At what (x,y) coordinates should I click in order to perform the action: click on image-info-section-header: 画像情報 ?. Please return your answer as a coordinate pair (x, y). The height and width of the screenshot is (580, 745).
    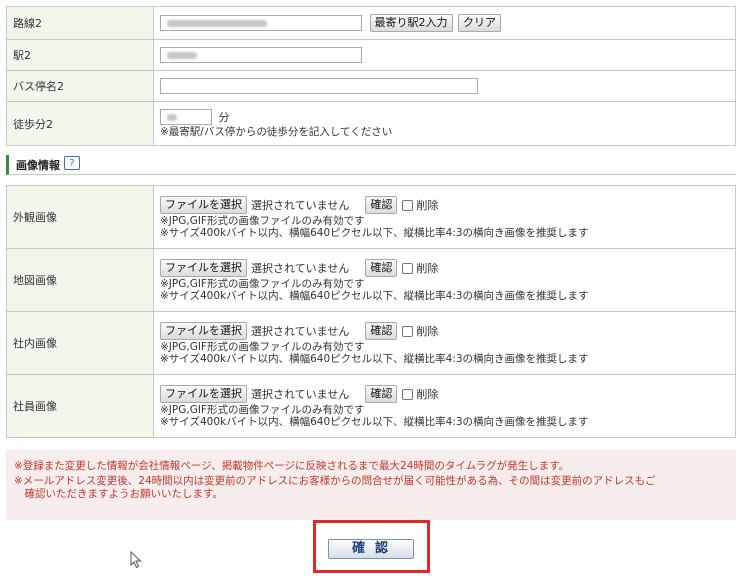
    Looking at the image, I should click on (371, 165).